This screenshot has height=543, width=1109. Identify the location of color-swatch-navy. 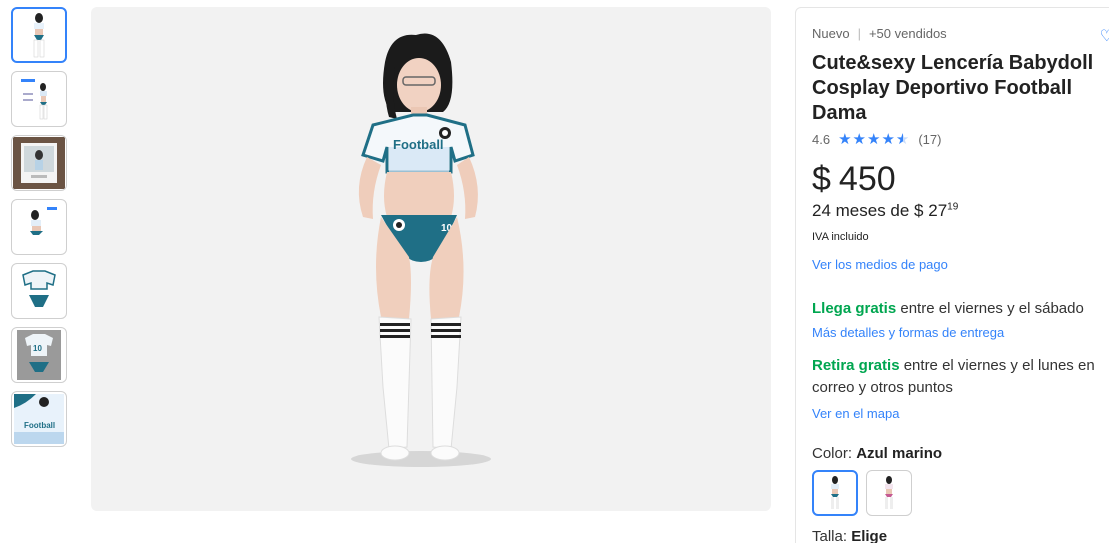
(835, 493).